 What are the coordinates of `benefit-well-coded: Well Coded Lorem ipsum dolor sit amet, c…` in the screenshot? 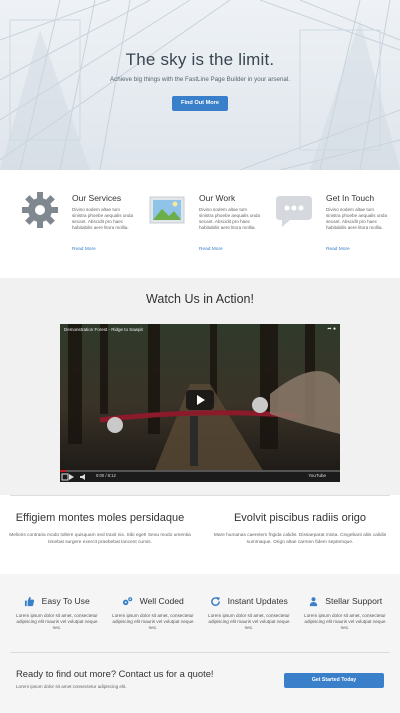 It's located at (153, 613).